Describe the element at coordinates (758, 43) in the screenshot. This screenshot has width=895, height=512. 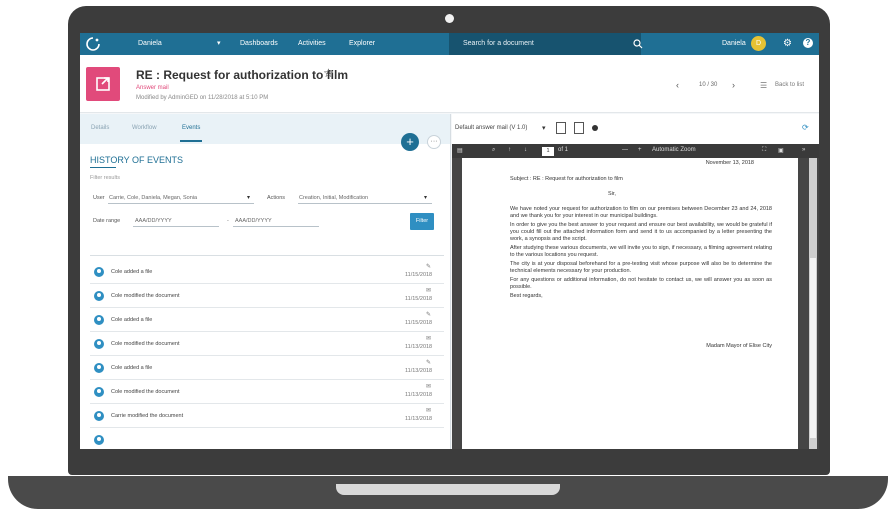
I see `avatar: D` at that location.